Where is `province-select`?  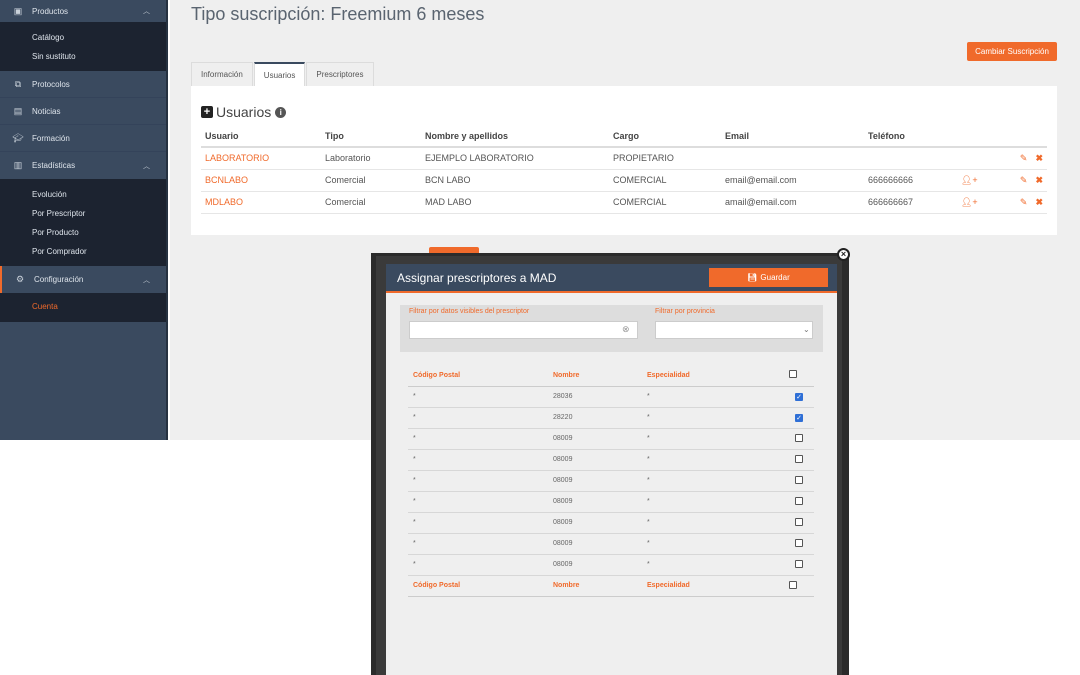 province-select is located at coordinates (734, 330).